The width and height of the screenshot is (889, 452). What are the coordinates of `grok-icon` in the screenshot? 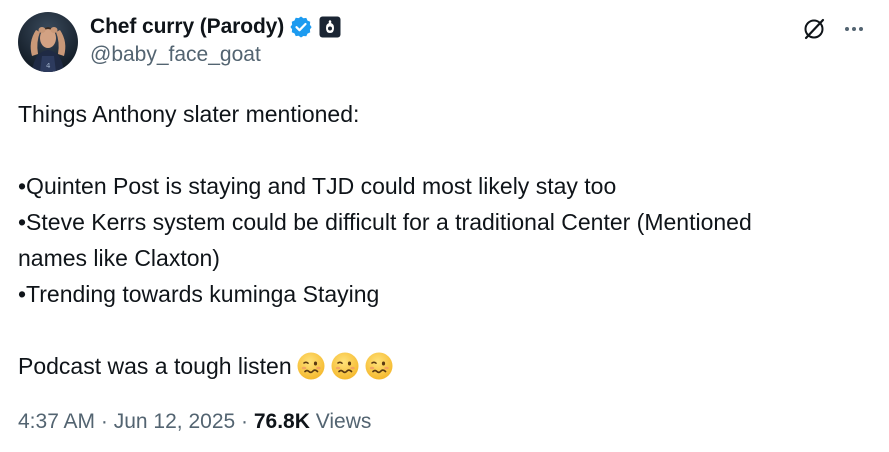 It's located at (814, 29).